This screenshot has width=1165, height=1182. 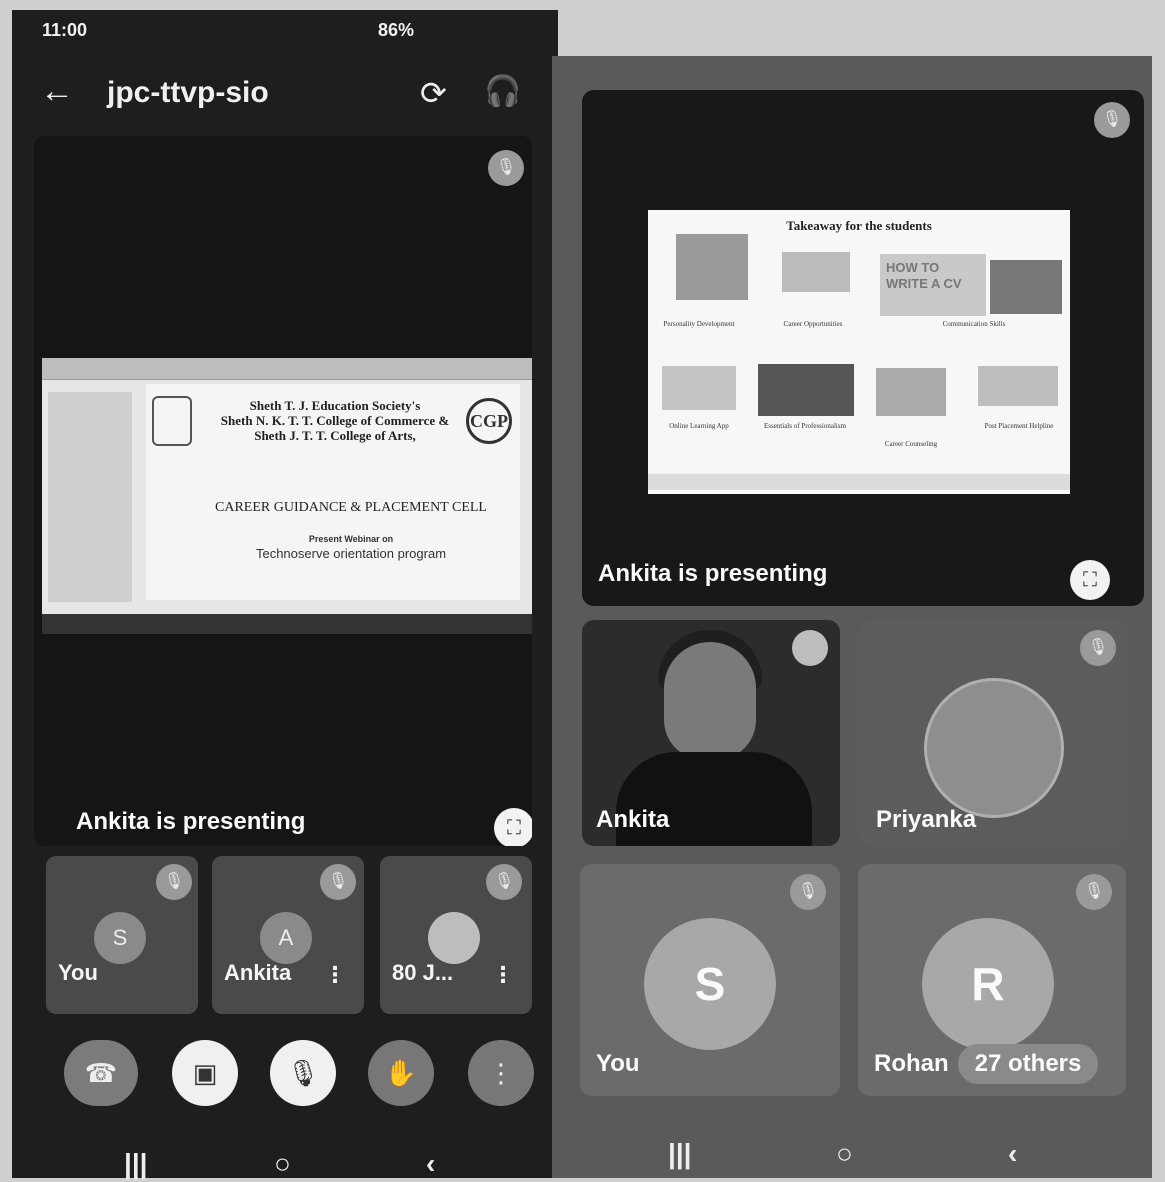 I want to click on video-person-face, so click(x=710, y=701).